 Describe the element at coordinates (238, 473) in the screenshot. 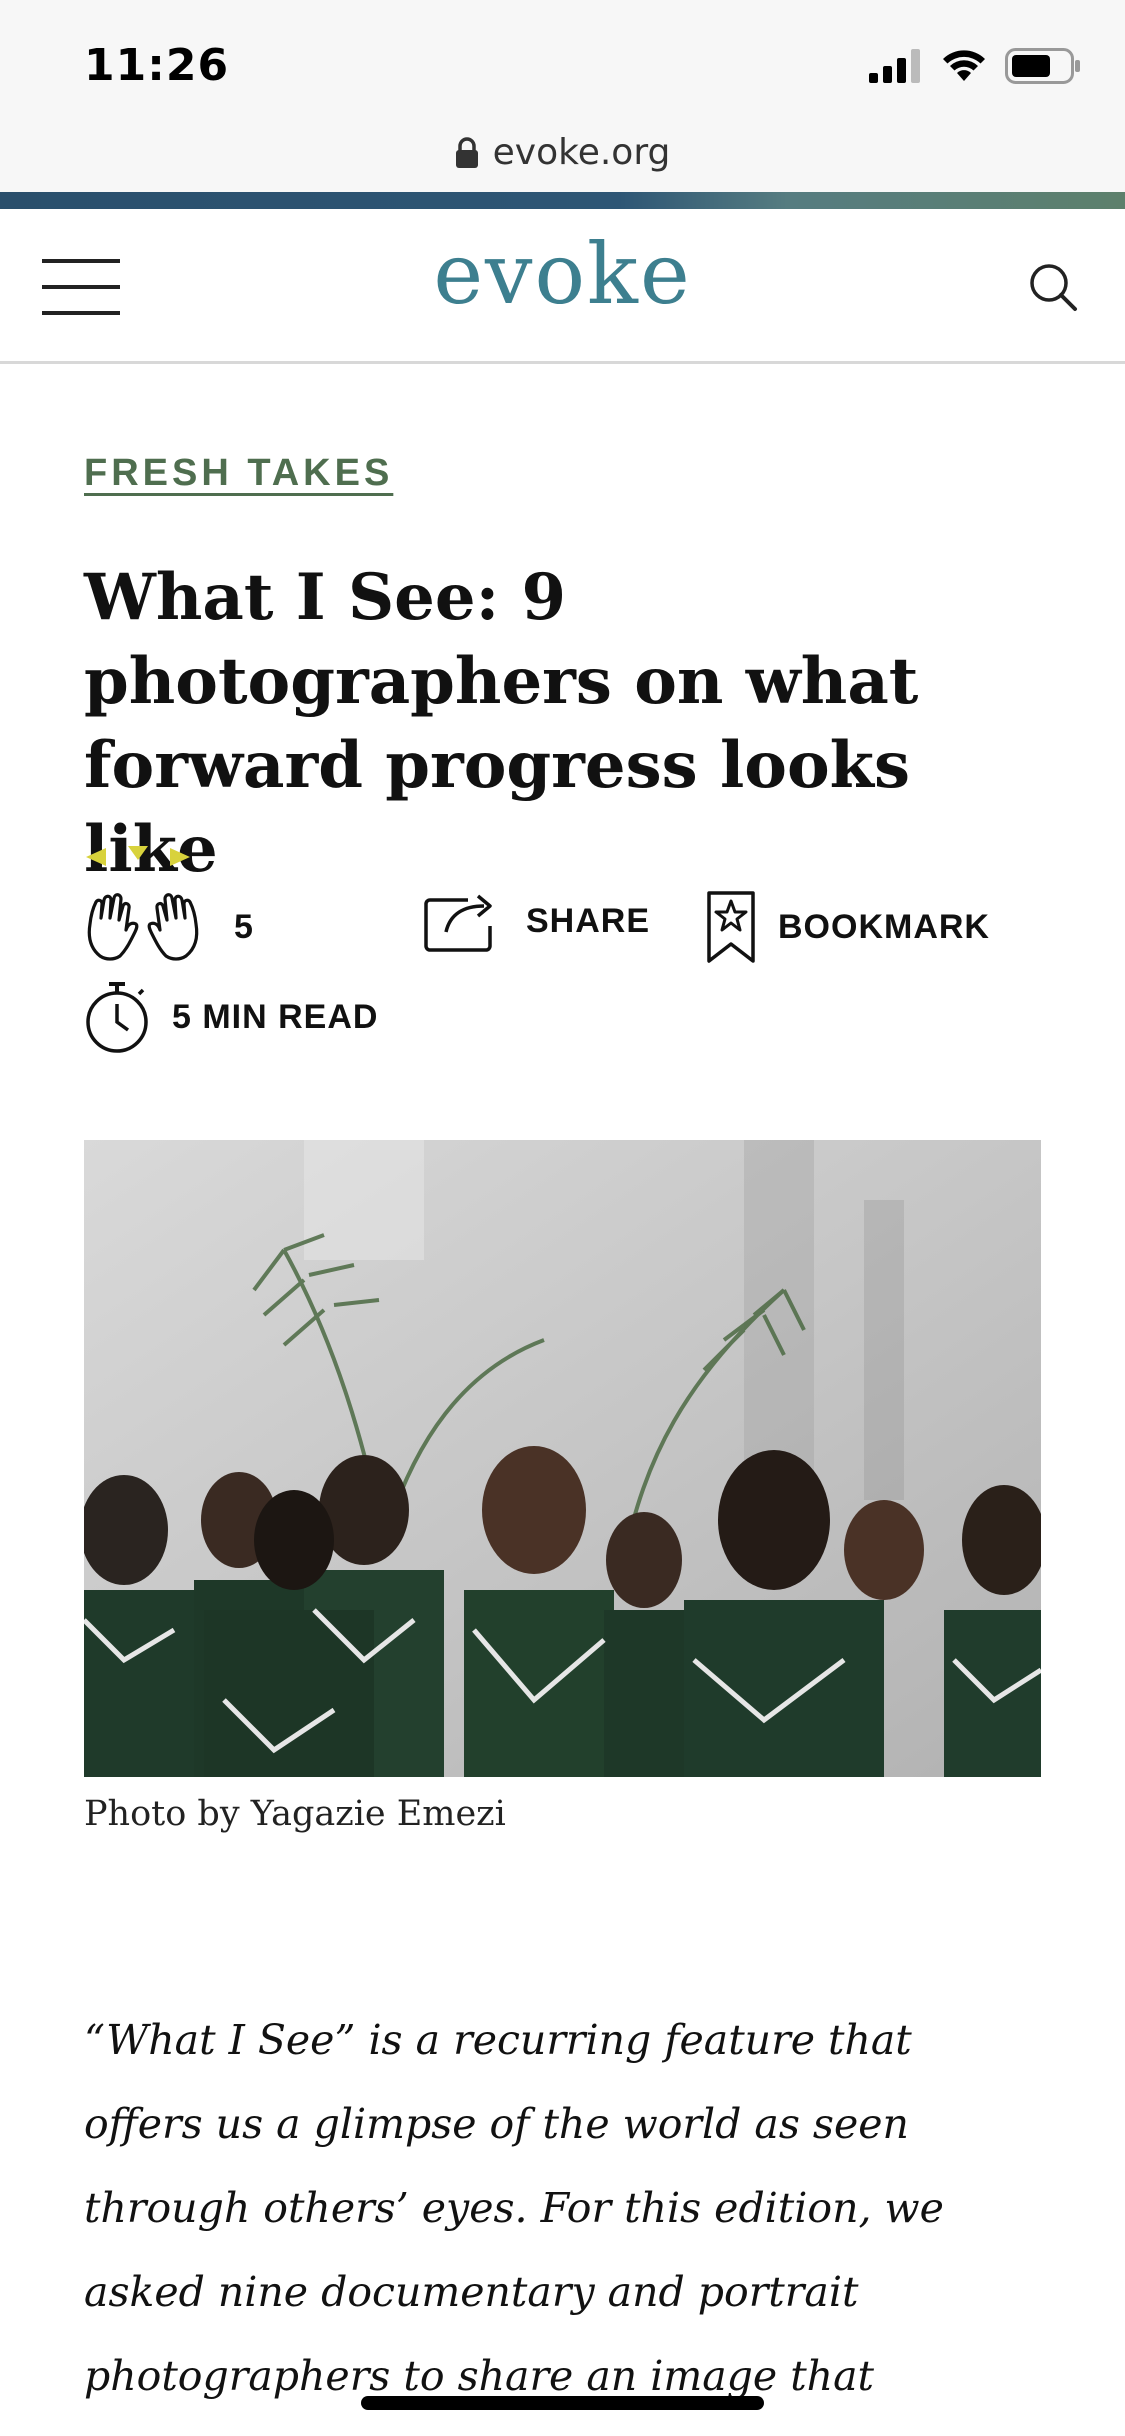

I see `category-link: FRESH TAKES` at that location.